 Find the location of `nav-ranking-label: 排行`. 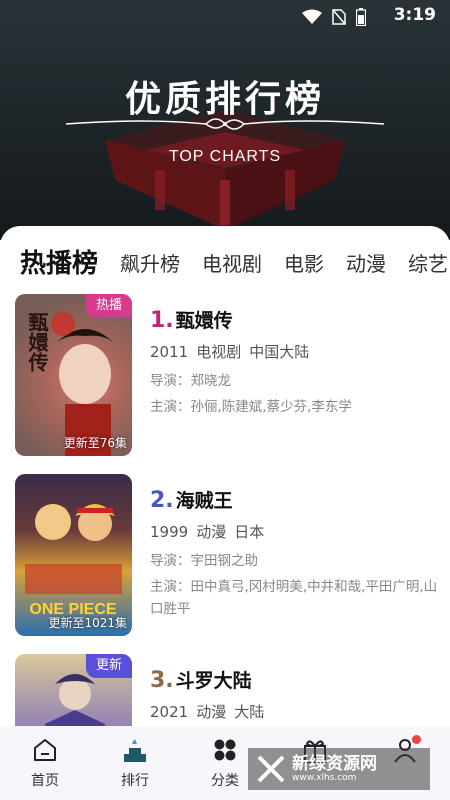

nav-ranking-label: 排行 is located at coordinates (135, 781).